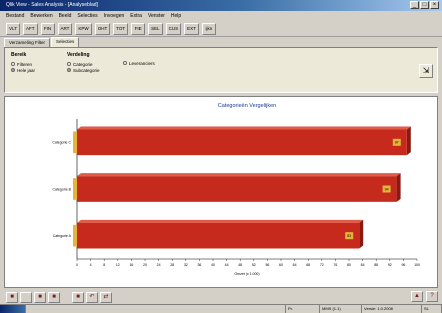 This screenshot has height=313, width=442. I want to click on status-server: MMS (1.1), so click(341, 309).